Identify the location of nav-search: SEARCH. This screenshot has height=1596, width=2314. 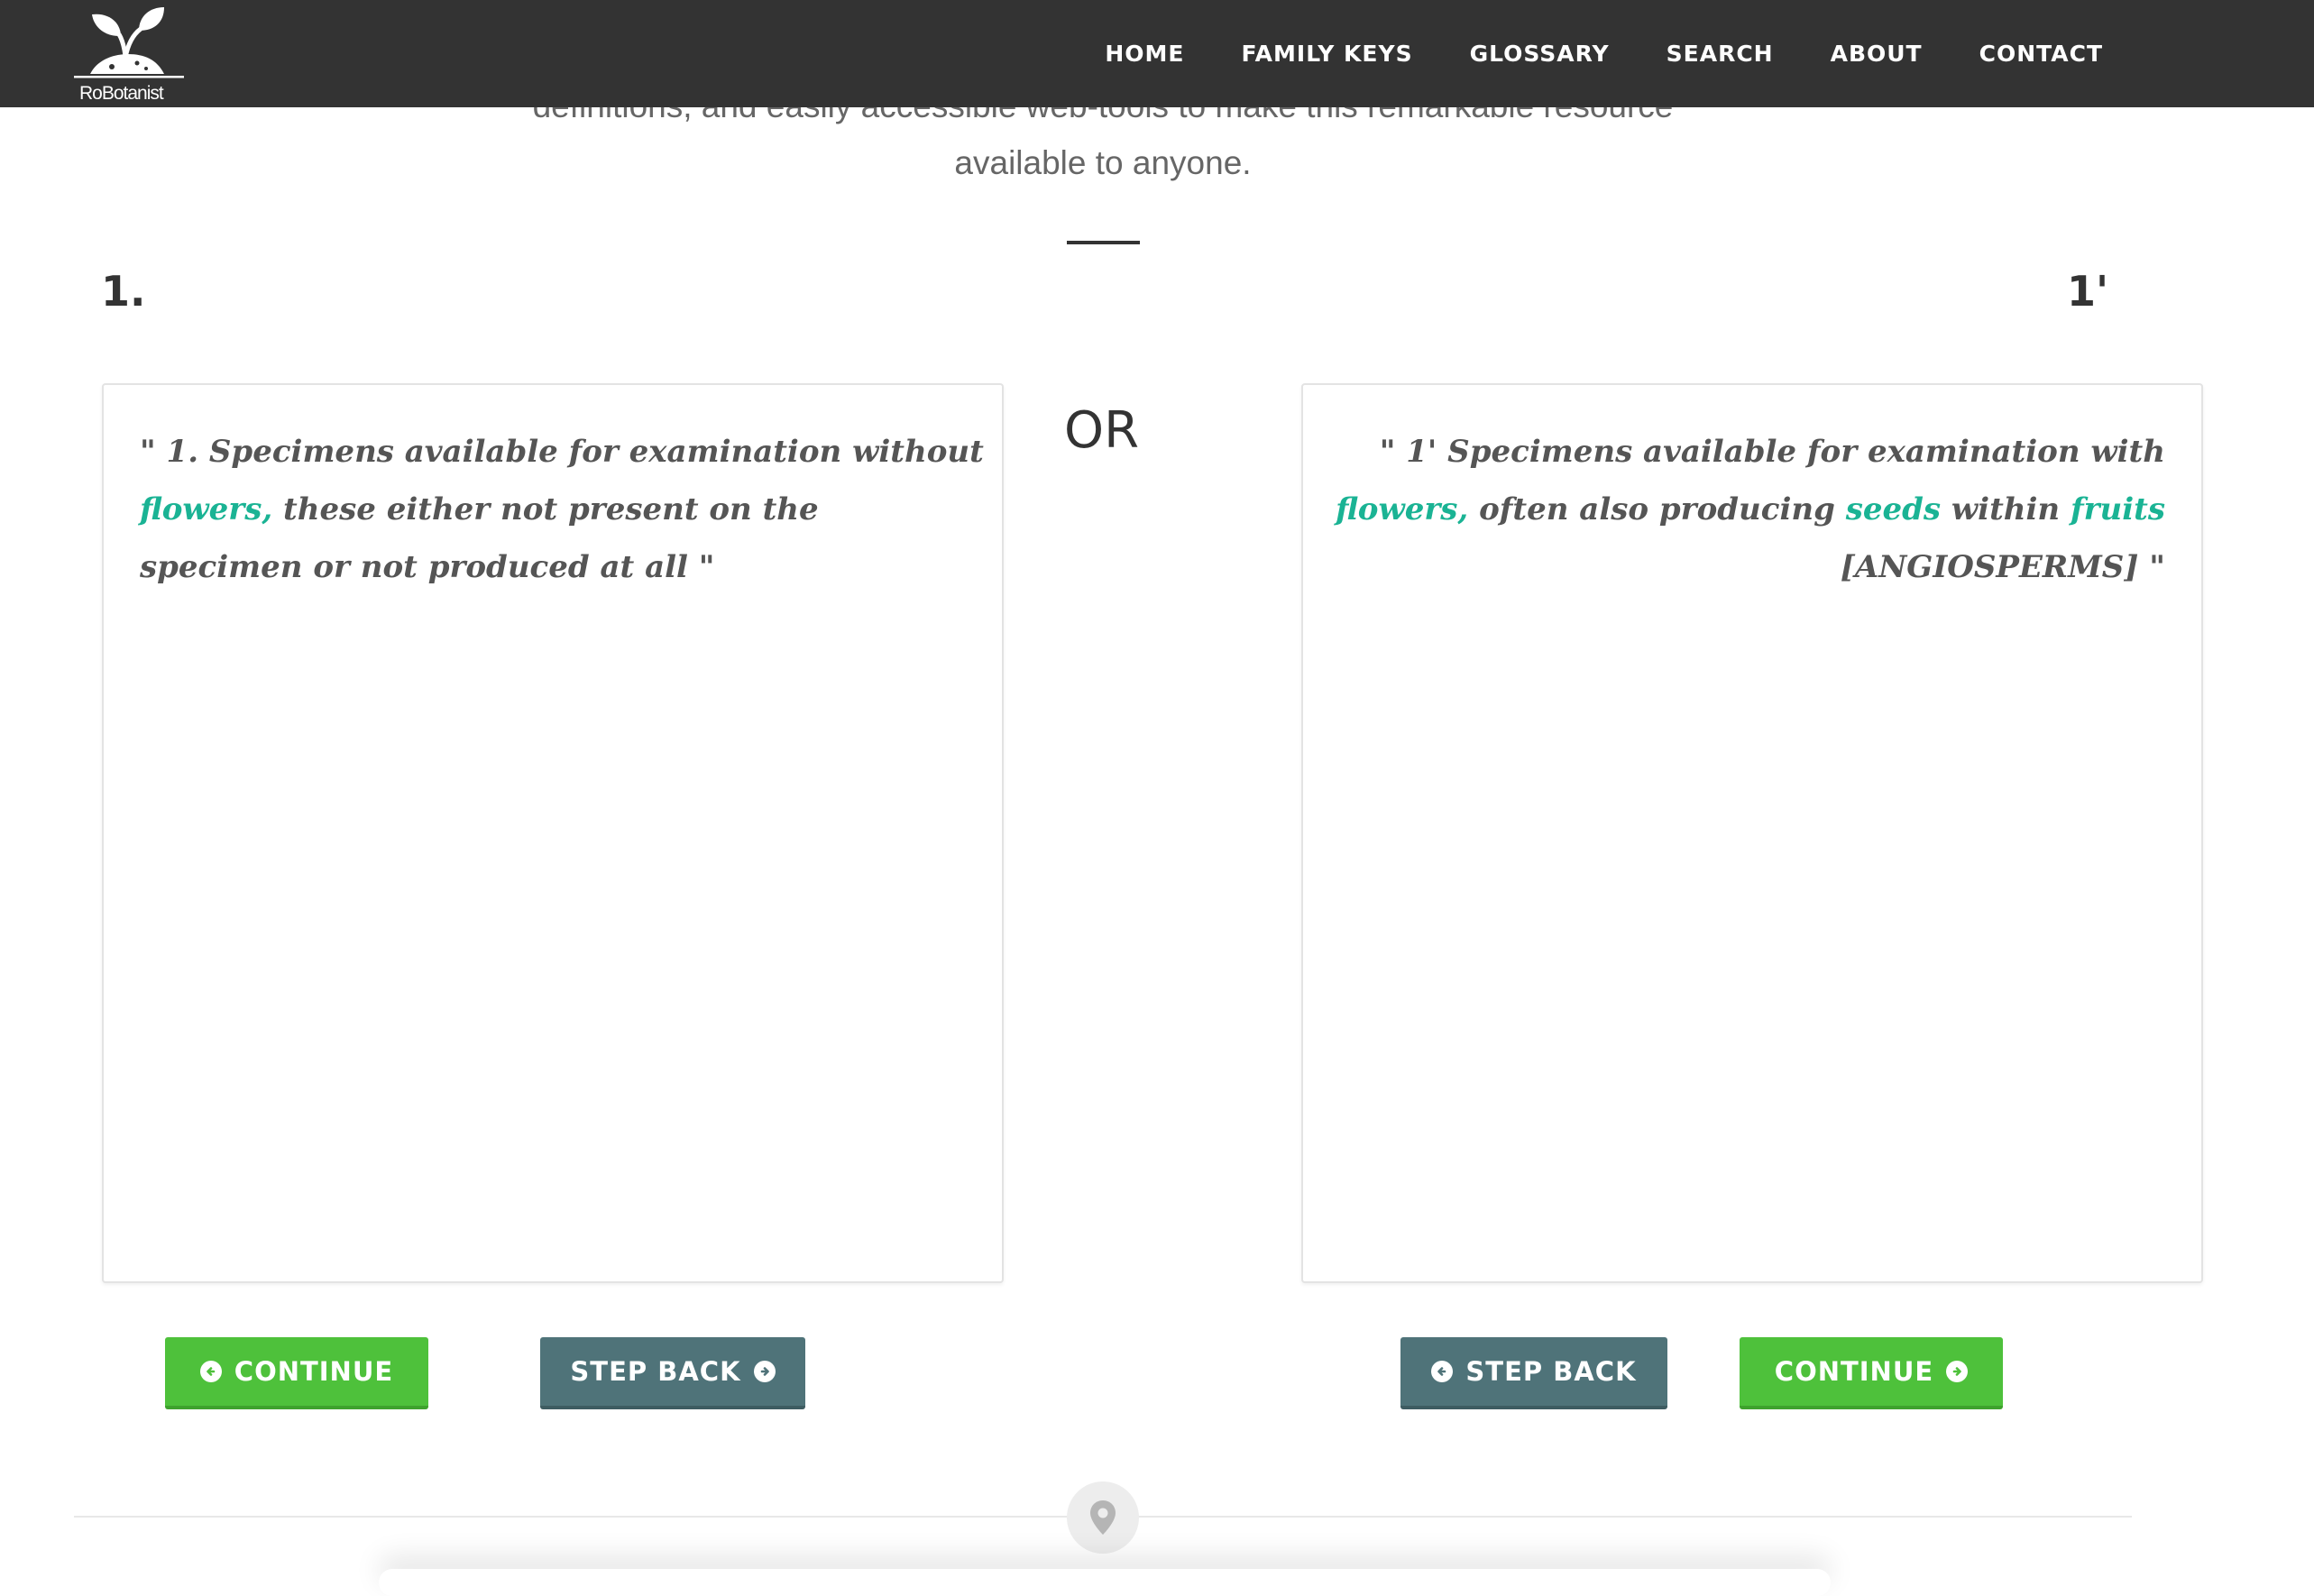
(1720, 54).